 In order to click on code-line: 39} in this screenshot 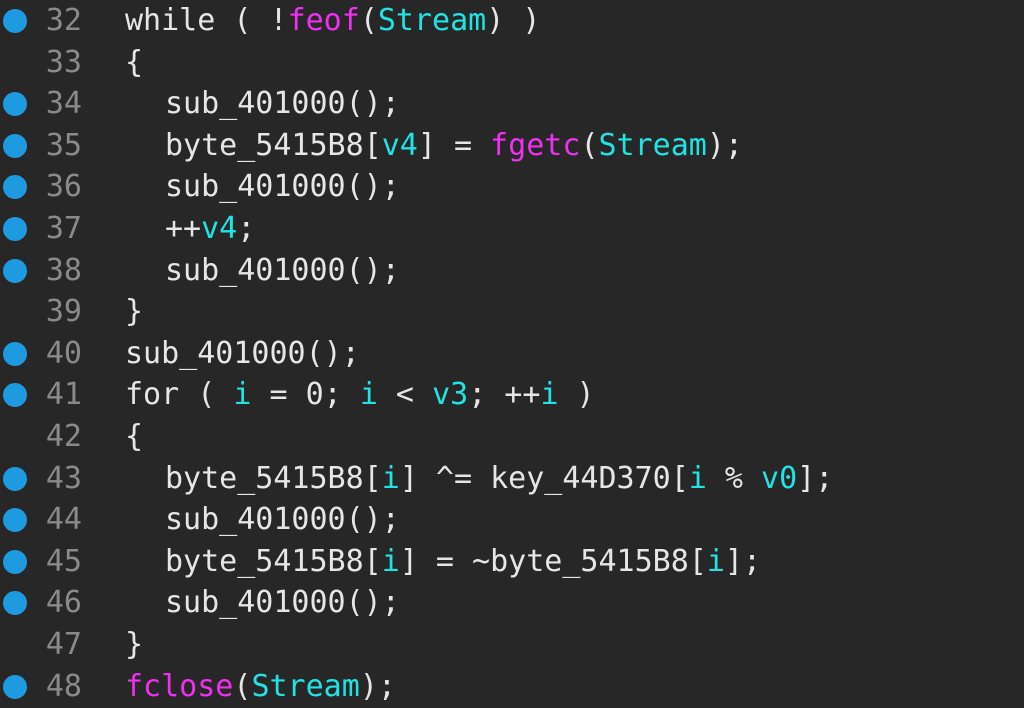, I will do `click(512, 312)`.